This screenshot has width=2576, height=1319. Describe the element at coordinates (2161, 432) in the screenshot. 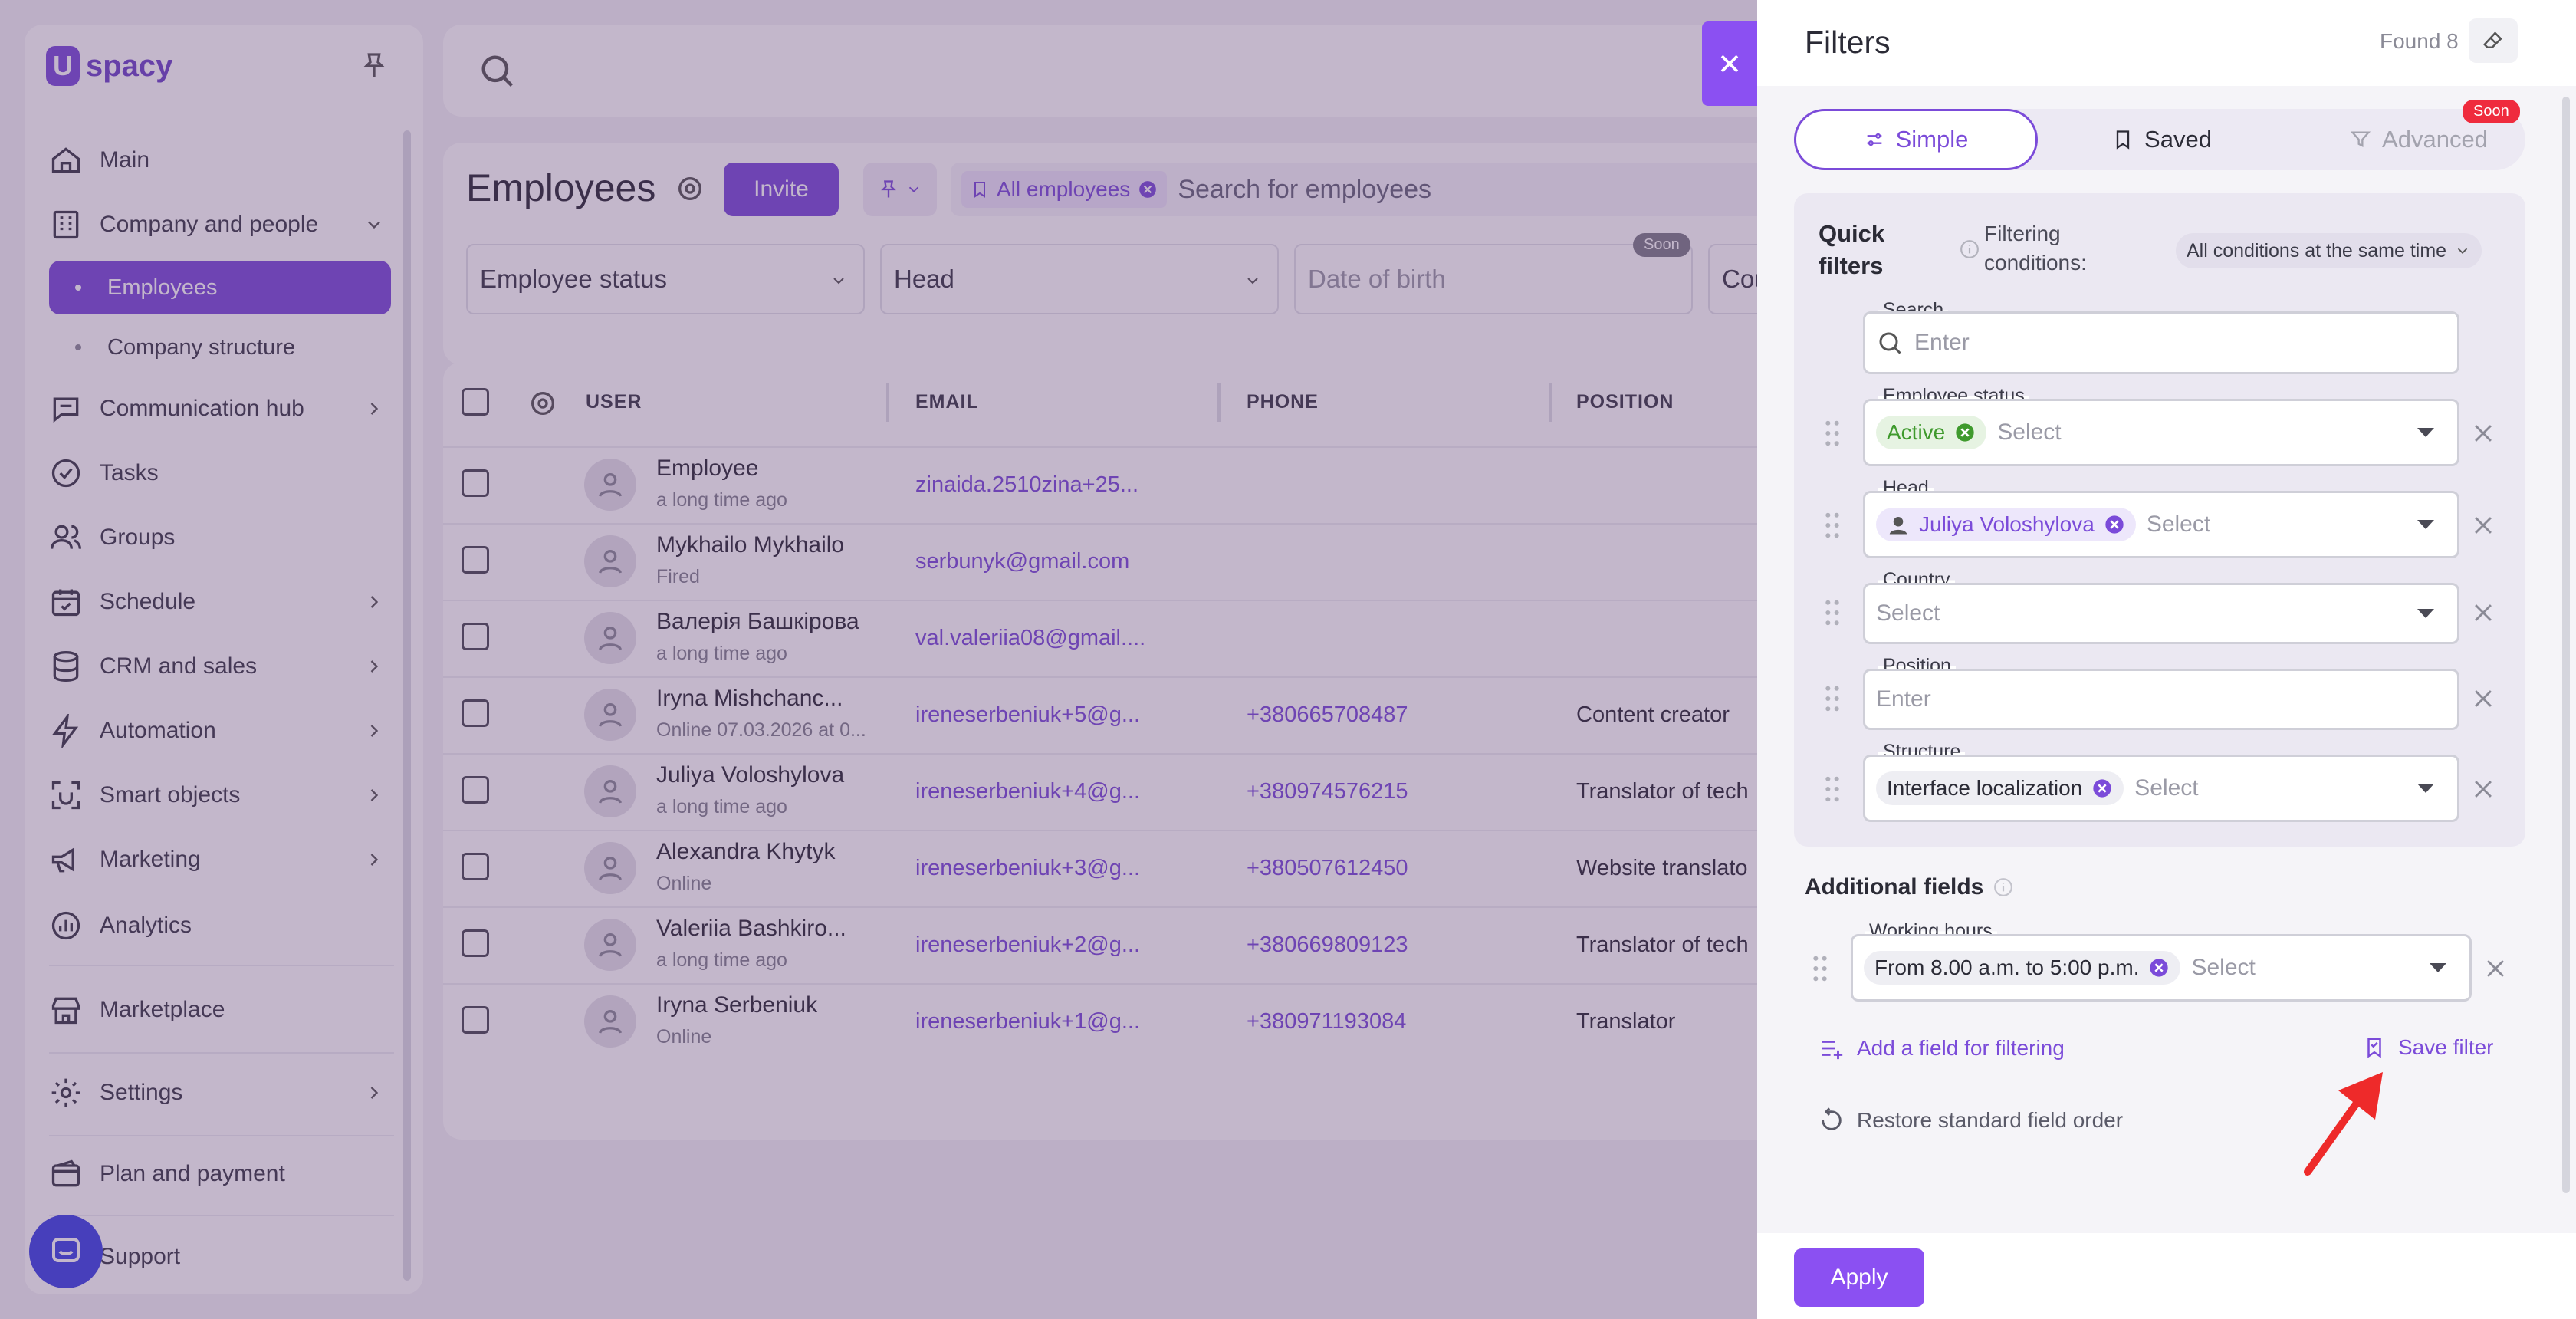

I see `employee-status-field: Active Select` at that location.